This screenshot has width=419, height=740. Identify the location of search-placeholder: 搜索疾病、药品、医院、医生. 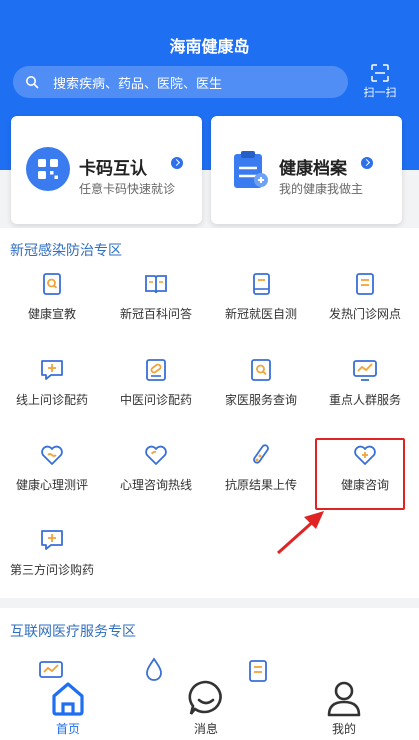
(138, 84).